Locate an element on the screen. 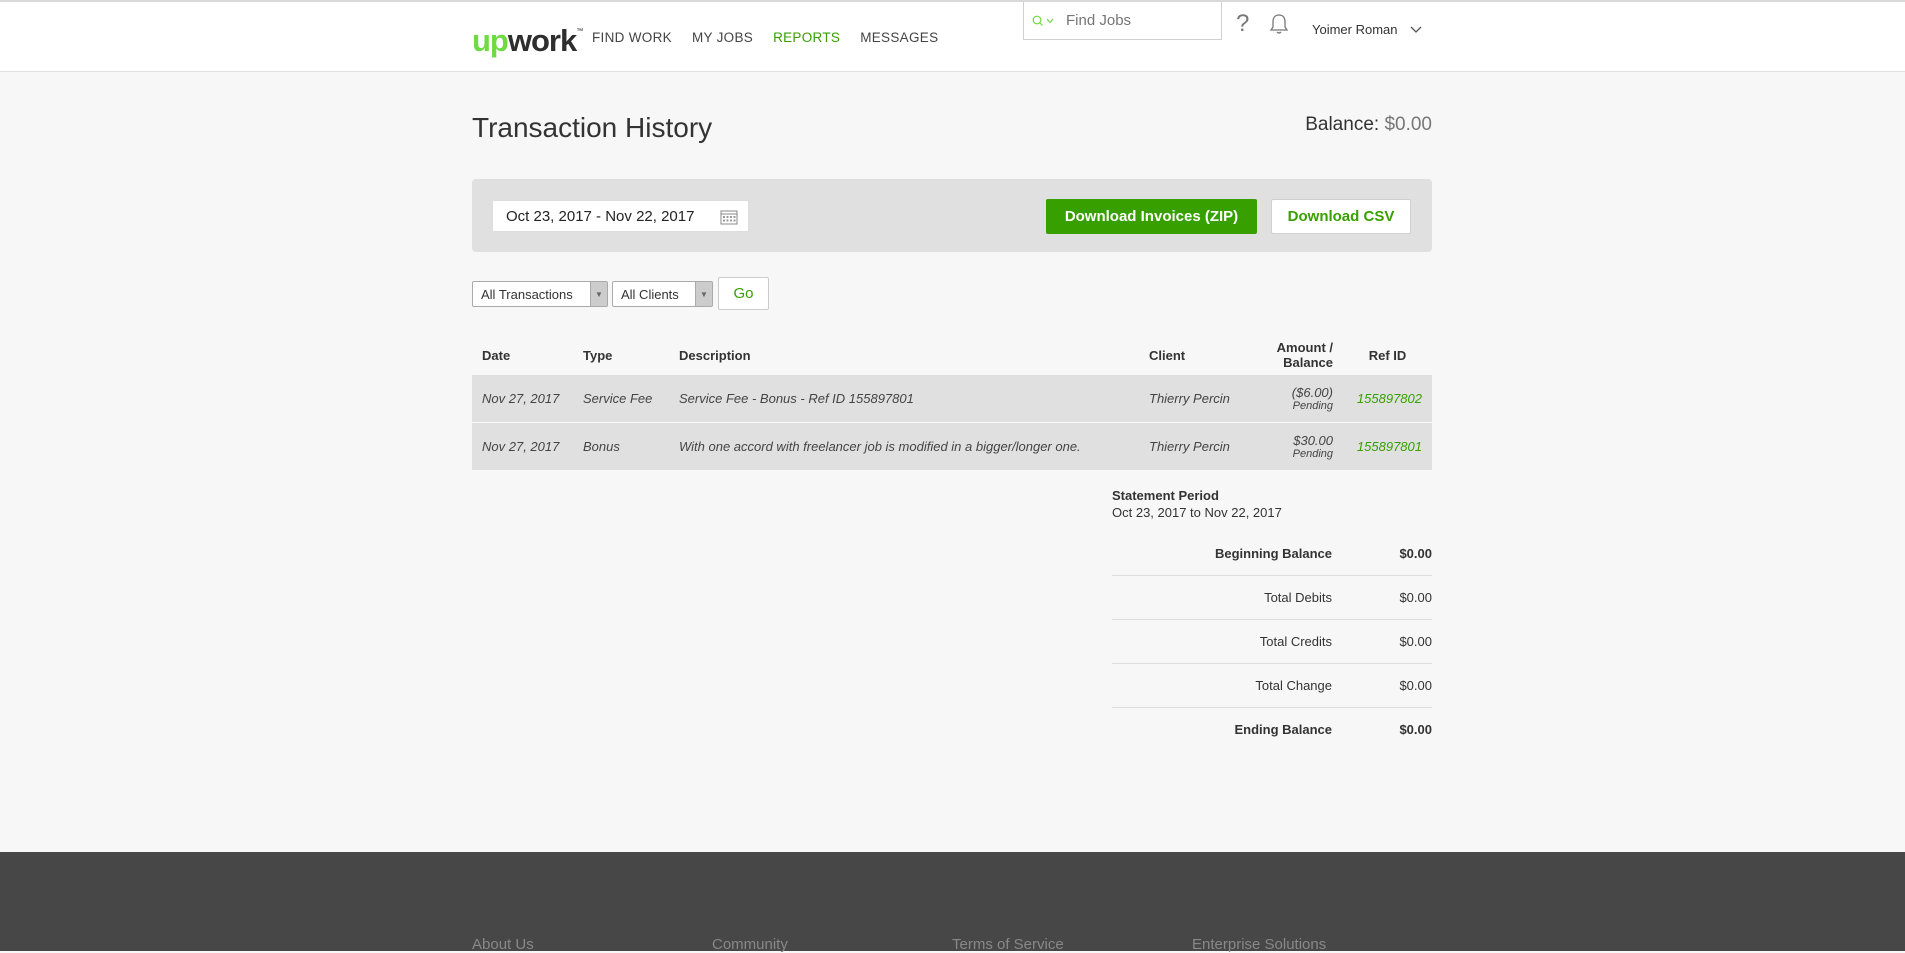 The height and width of the screenshot is (953, 1905). row-ref-link: 155897801 is located at coordinates (1389, 446).